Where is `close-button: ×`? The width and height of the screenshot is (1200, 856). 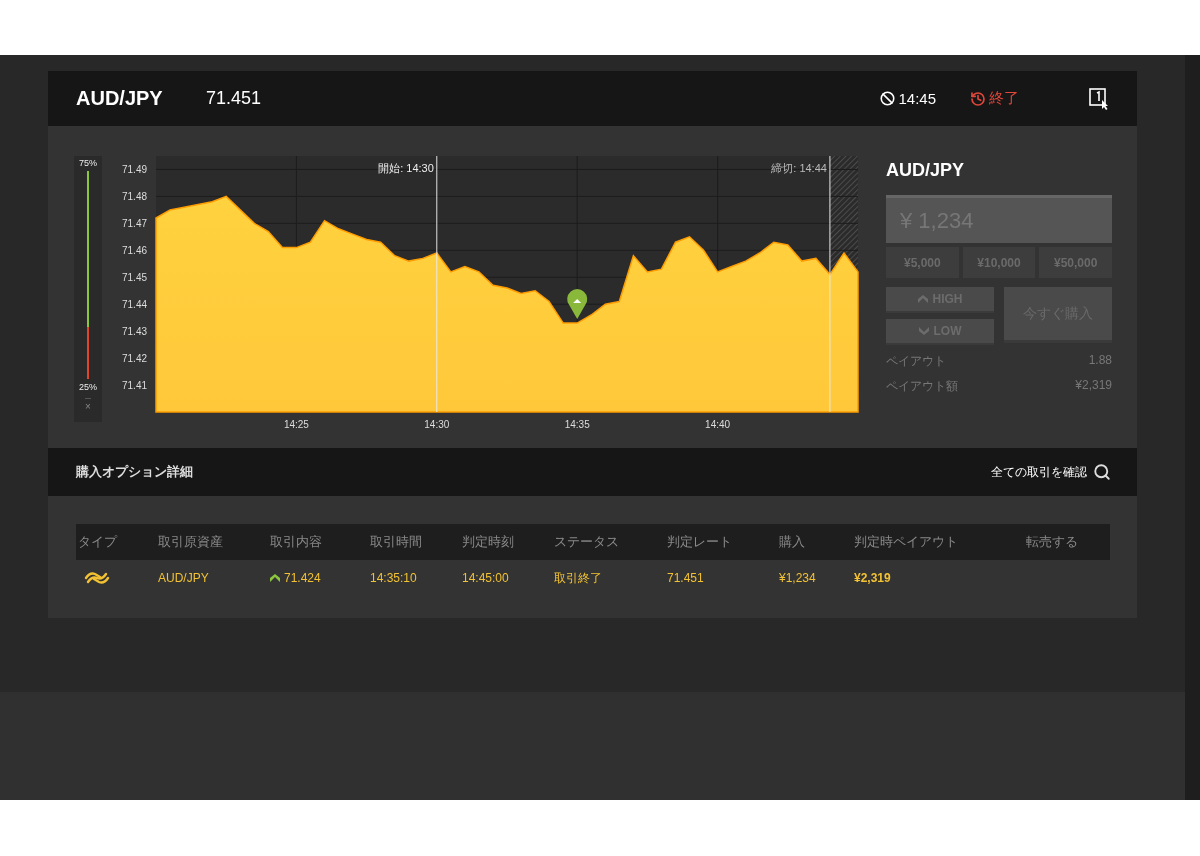 close-button: × is located at coordinates (88, 405).